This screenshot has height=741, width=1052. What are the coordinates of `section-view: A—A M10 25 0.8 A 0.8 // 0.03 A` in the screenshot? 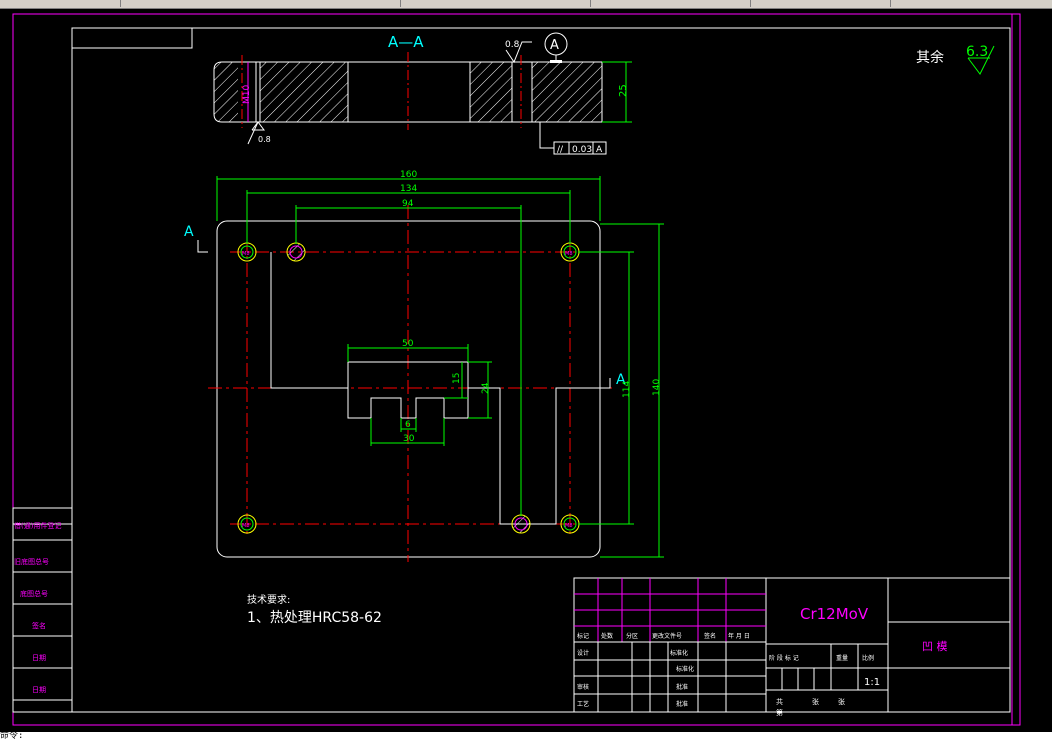 It's located at (422, 93).